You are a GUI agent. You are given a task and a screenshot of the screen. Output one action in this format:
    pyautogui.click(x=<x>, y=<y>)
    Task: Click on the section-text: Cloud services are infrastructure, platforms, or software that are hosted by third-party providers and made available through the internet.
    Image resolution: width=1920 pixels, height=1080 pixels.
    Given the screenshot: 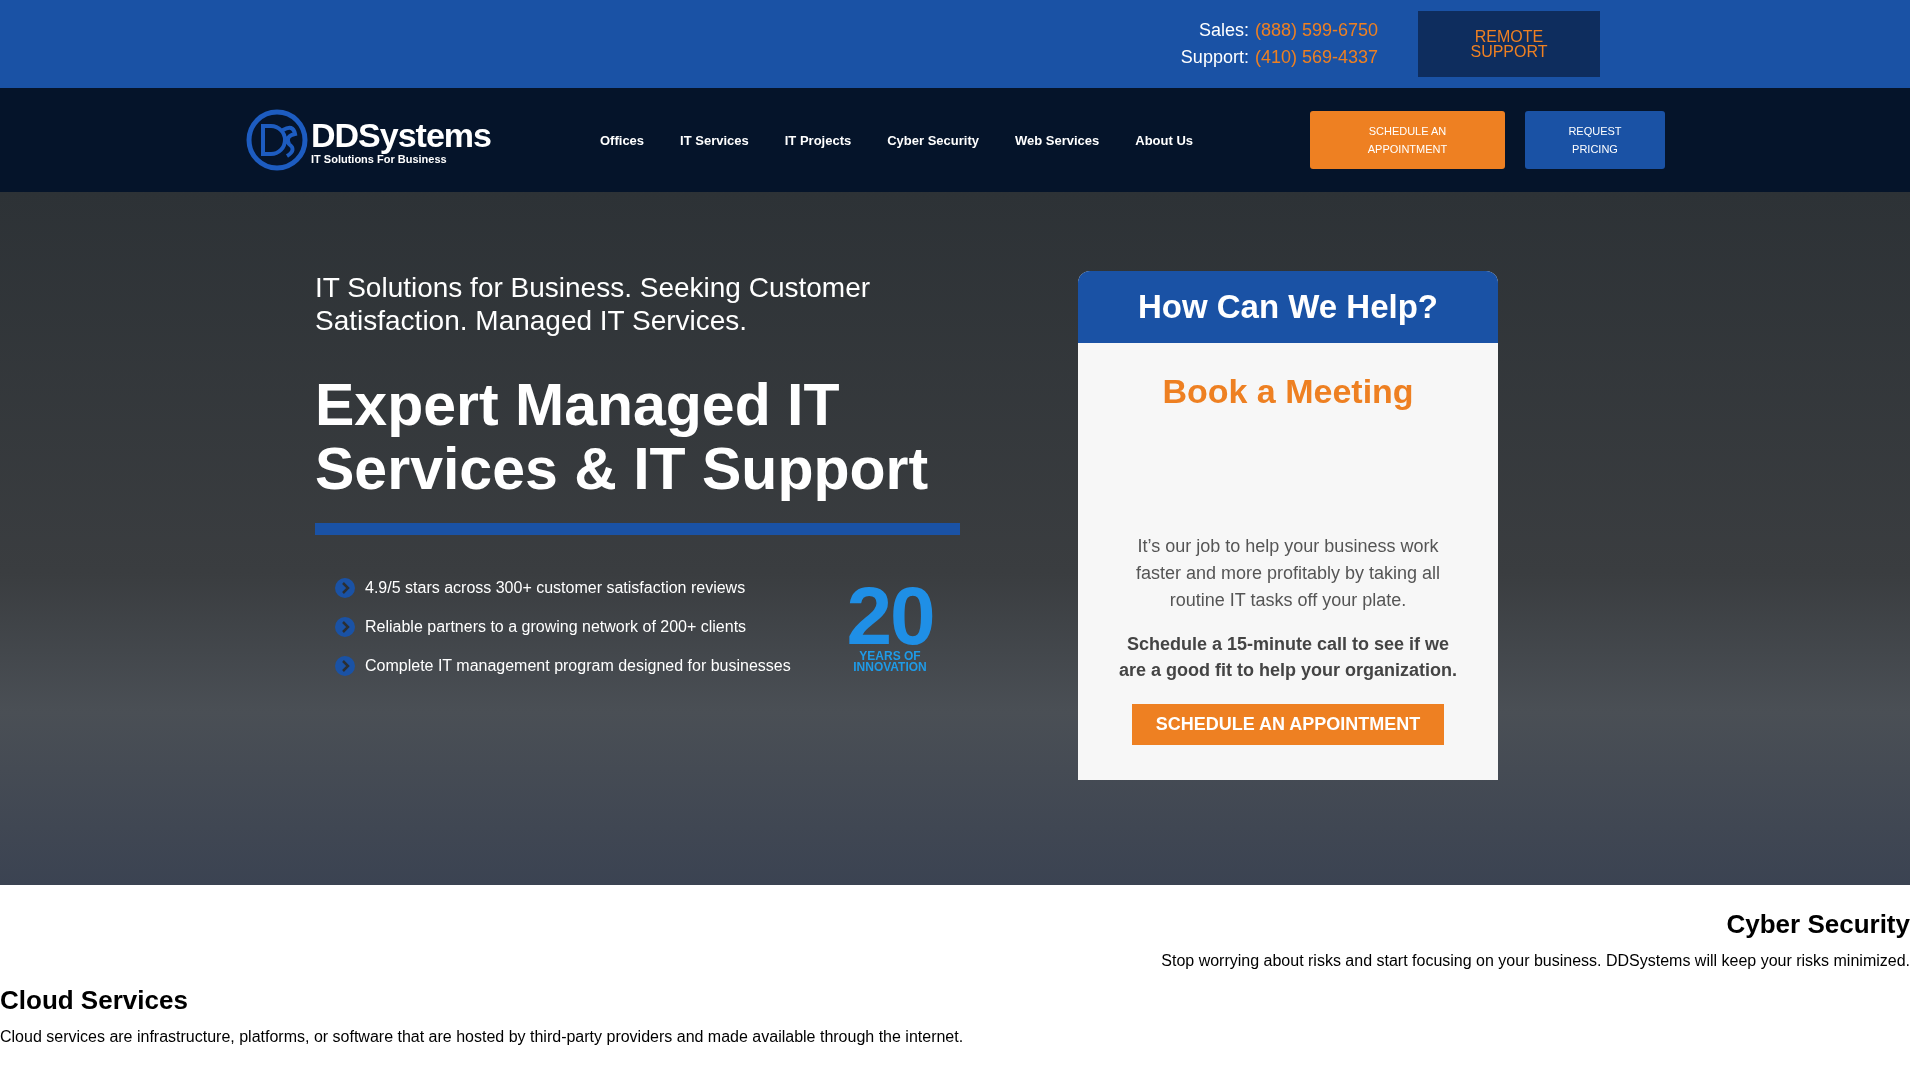 What is the action you would take?
    pyautogui.click(x=482, y=1037)
    